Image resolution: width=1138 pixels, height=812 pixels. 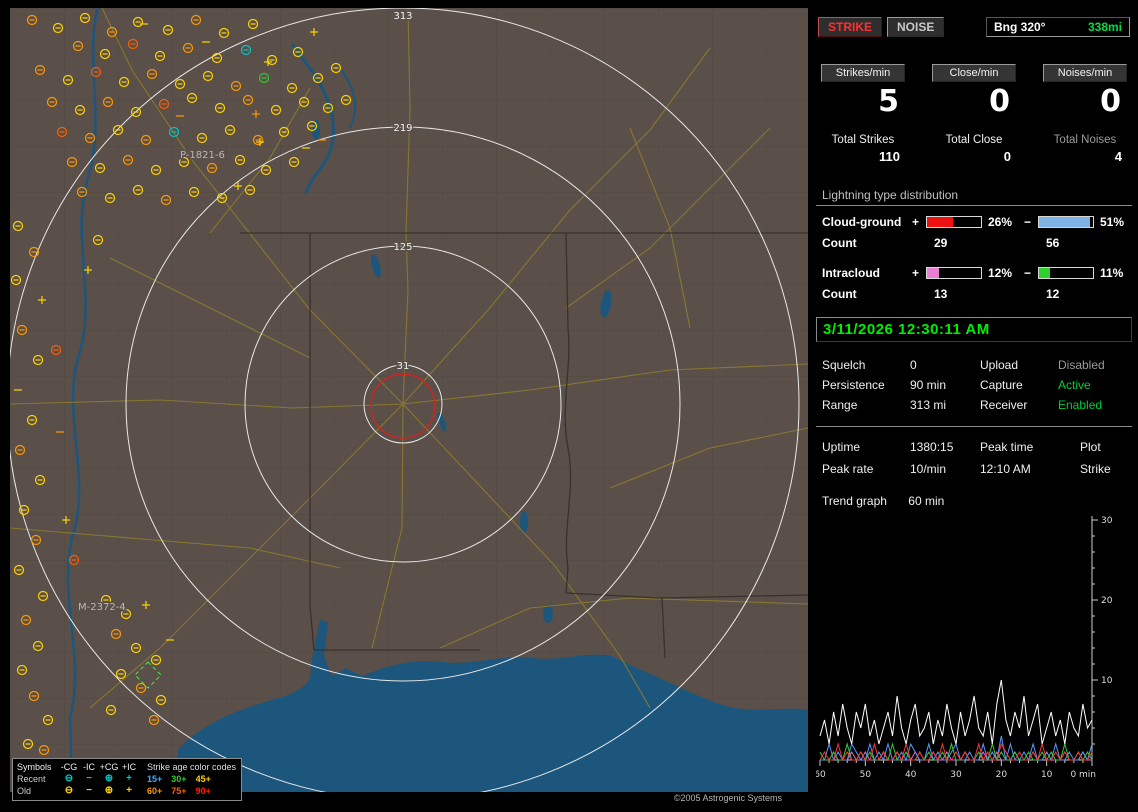 I want to click on cloud-ground-block: Cloud-ground + 26% − 51% Count 29 56, so click(x=974, y=232).